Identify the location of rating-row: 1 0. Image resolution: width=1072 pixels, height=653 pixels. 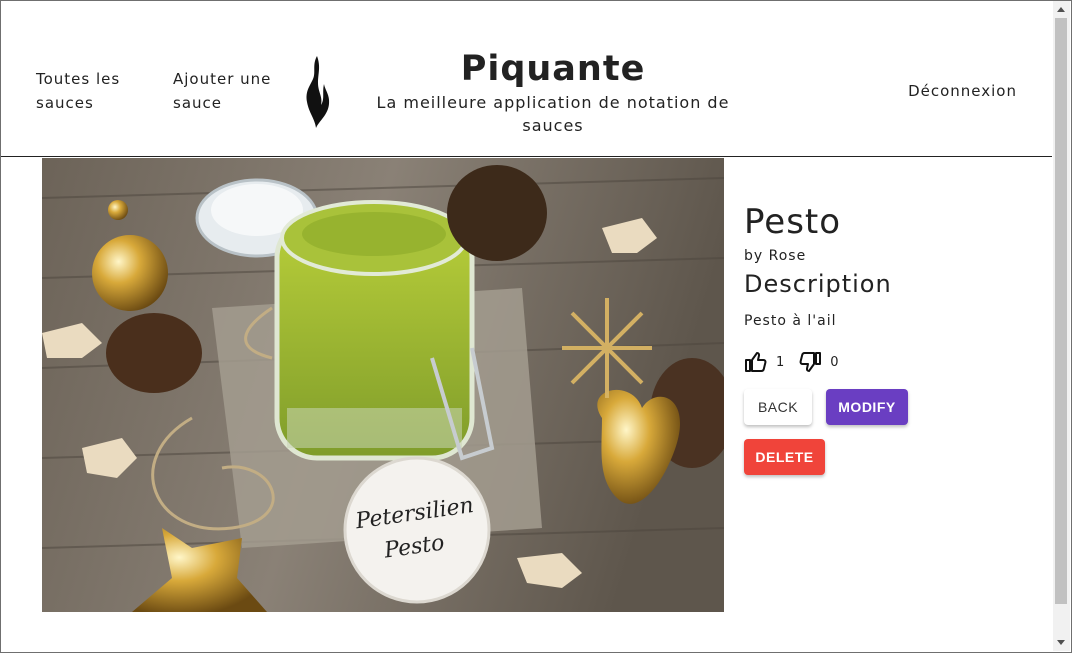
(894, 362).